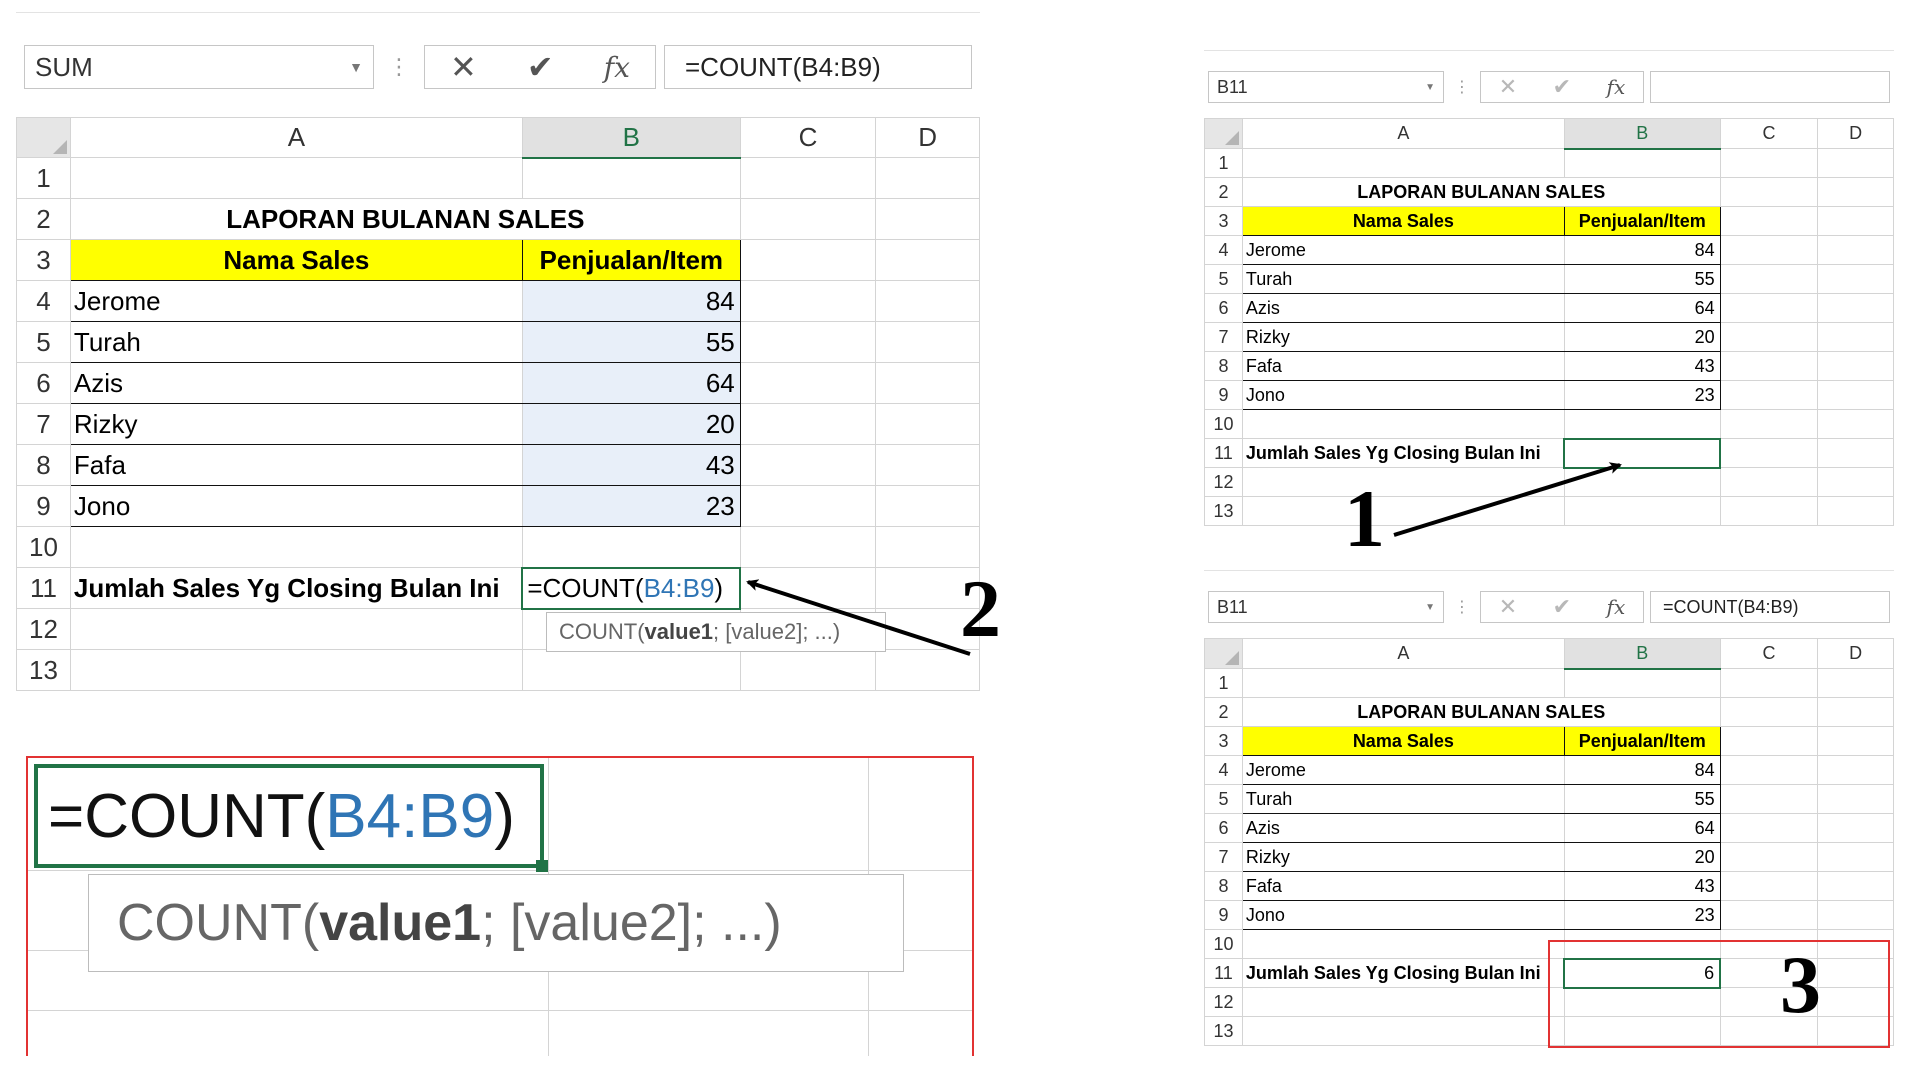 This screenshot has width=1920, height=1080. Describe the element at coordinates (1184, 559) in the screenshot. I see `annotation-arrows` at that location.